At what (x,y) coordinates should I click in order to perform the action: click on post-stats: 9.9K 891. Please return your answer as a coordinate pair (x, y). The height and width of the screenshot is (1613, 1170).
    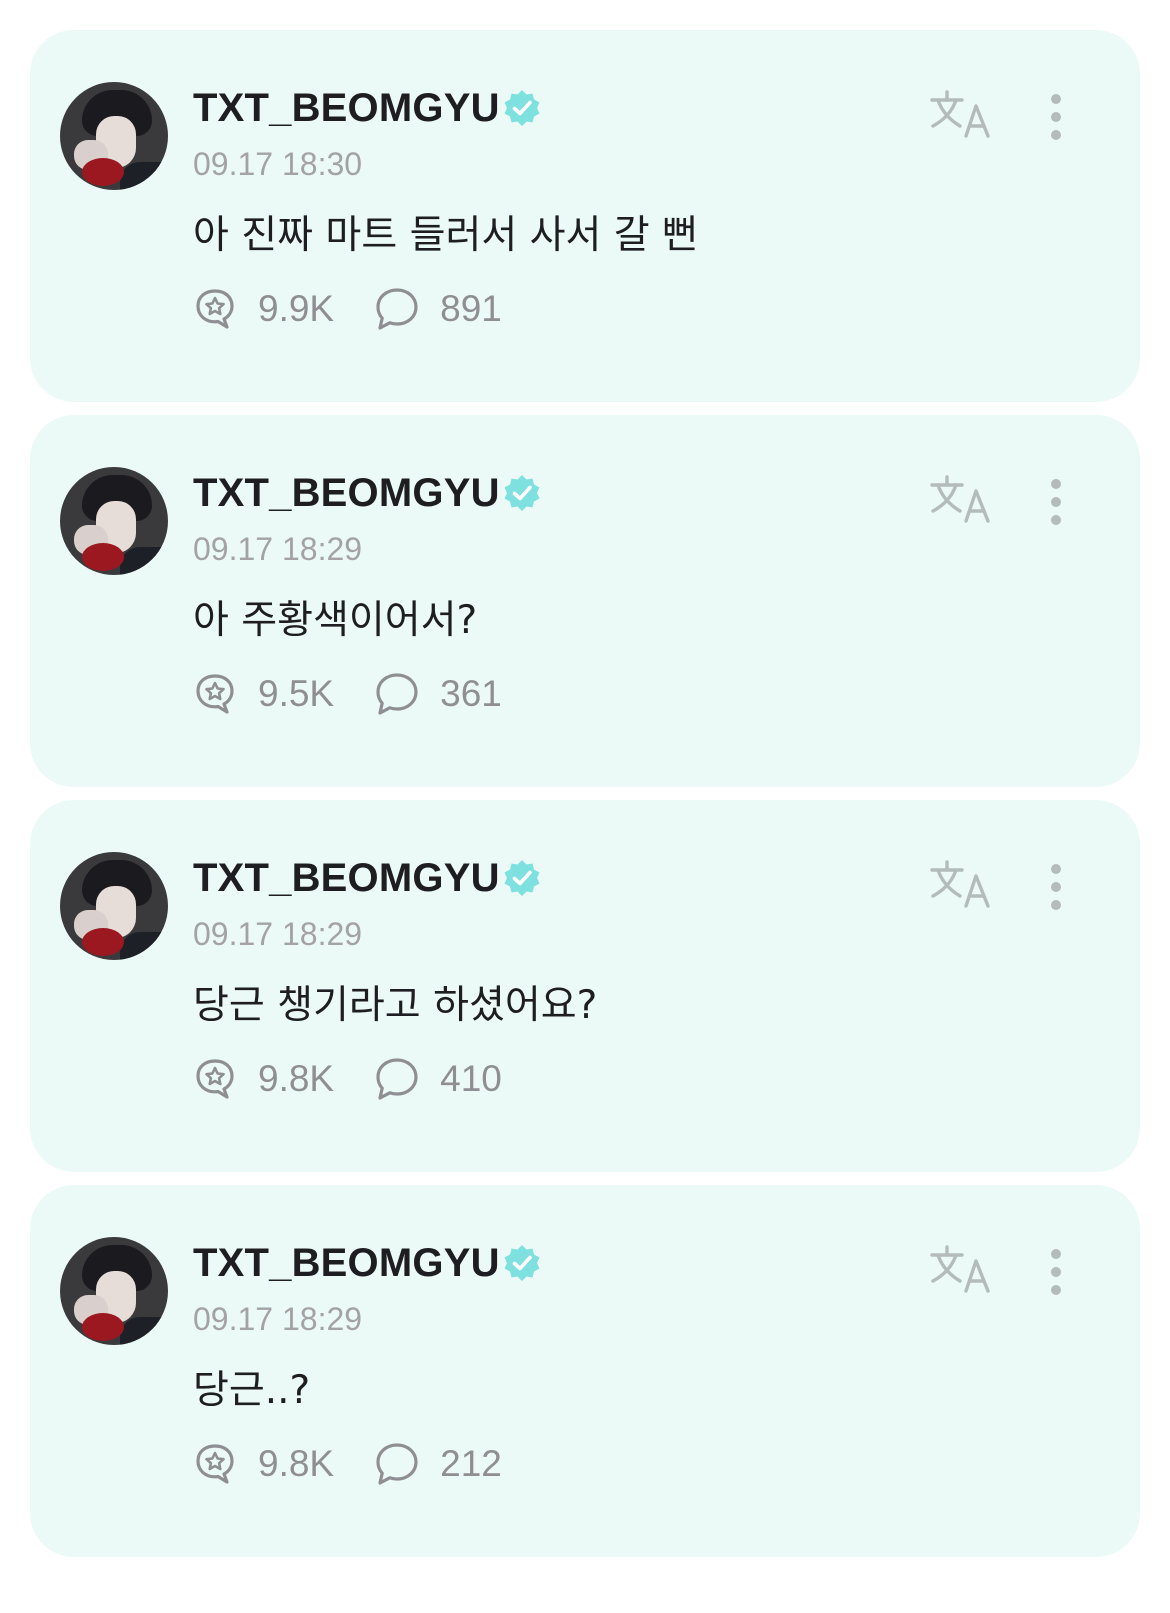
    Looking at the image, I should click on (346, 309).